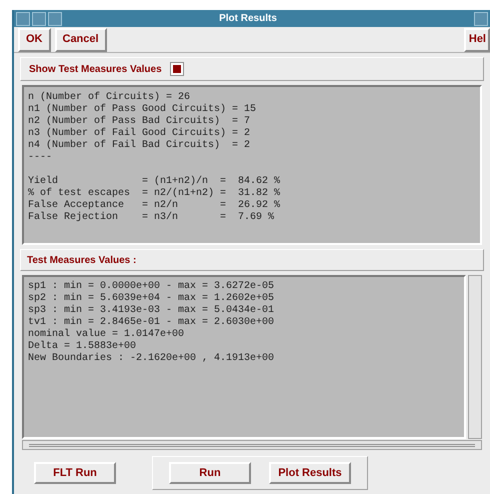  What do you see at coordinates (210, 473) in the screenshot?
I see `run-button: Run` at bounding box center [210, 473].